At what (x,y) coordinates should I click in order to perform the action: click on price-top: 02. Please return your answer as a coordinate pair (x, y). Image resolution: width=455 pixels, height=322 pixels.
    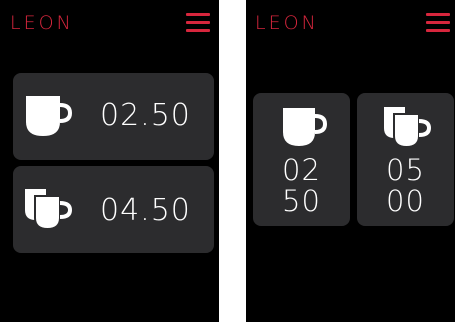
    Looking at the image, I should click on (301, 170).